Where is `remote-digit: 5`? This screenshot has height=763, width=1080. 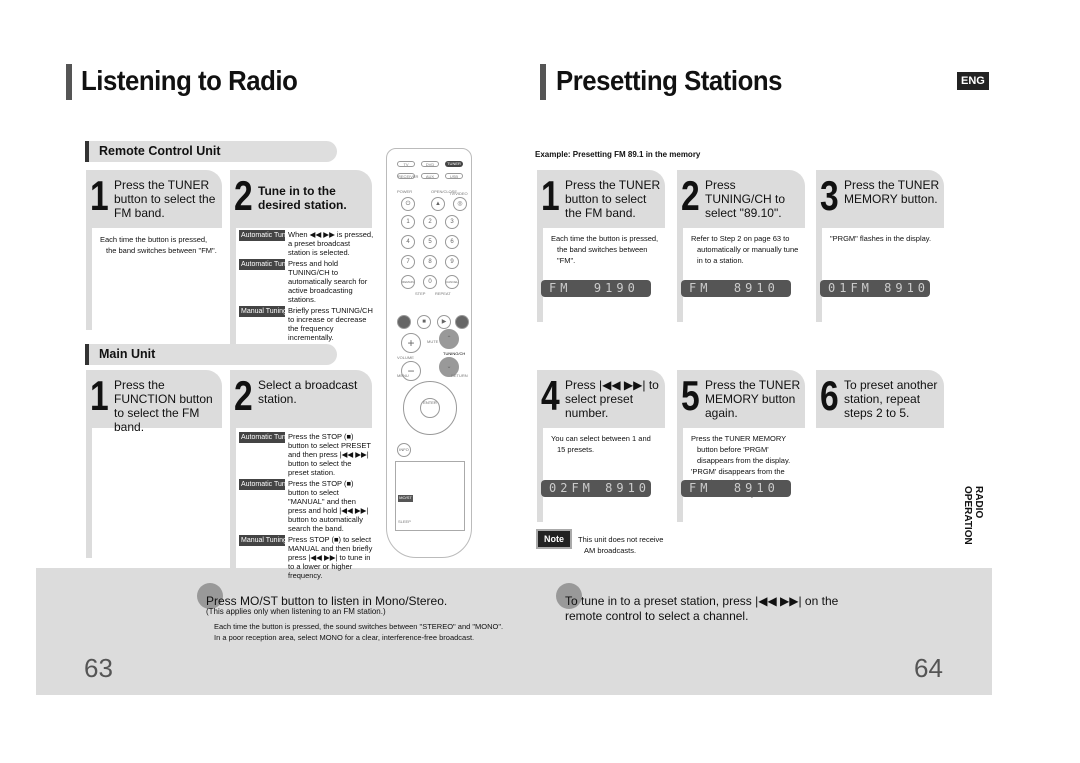
remote-digit: 5 is located at coordinates (430, 242).